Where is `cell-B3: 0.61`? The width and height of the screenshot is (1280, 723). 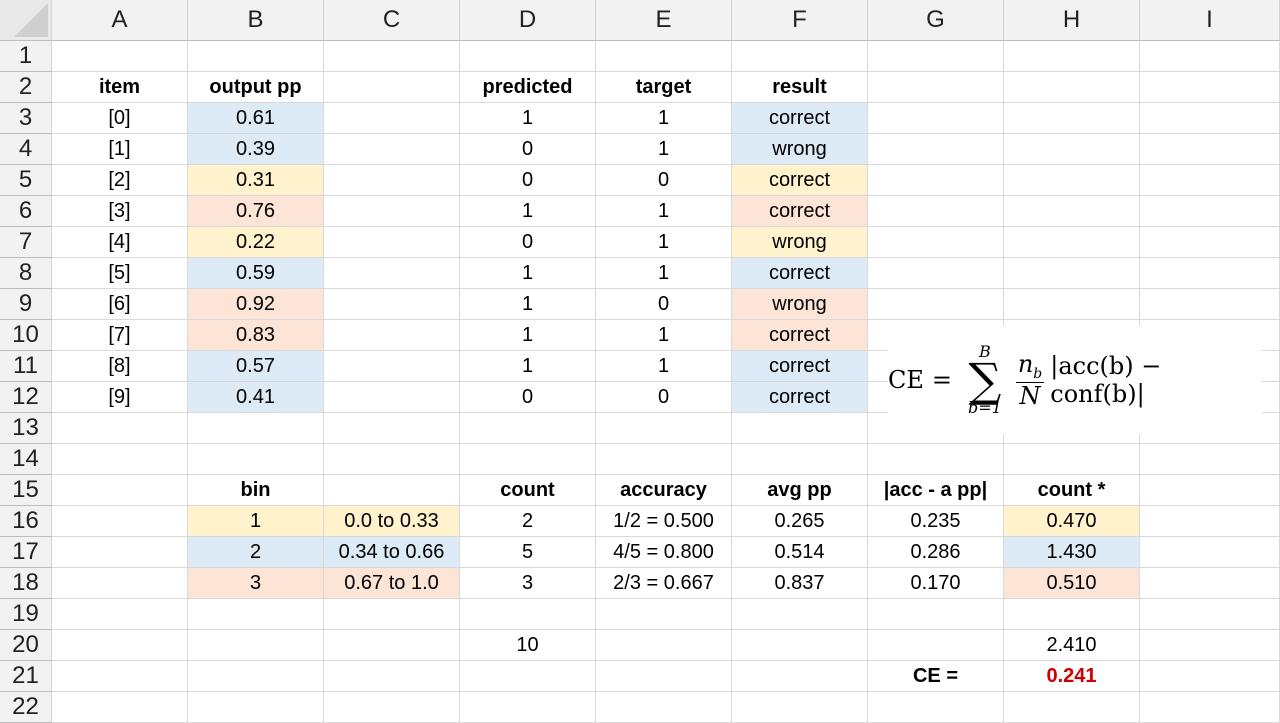
cell-B3: 0.61 is located at coordinates (256, 118).